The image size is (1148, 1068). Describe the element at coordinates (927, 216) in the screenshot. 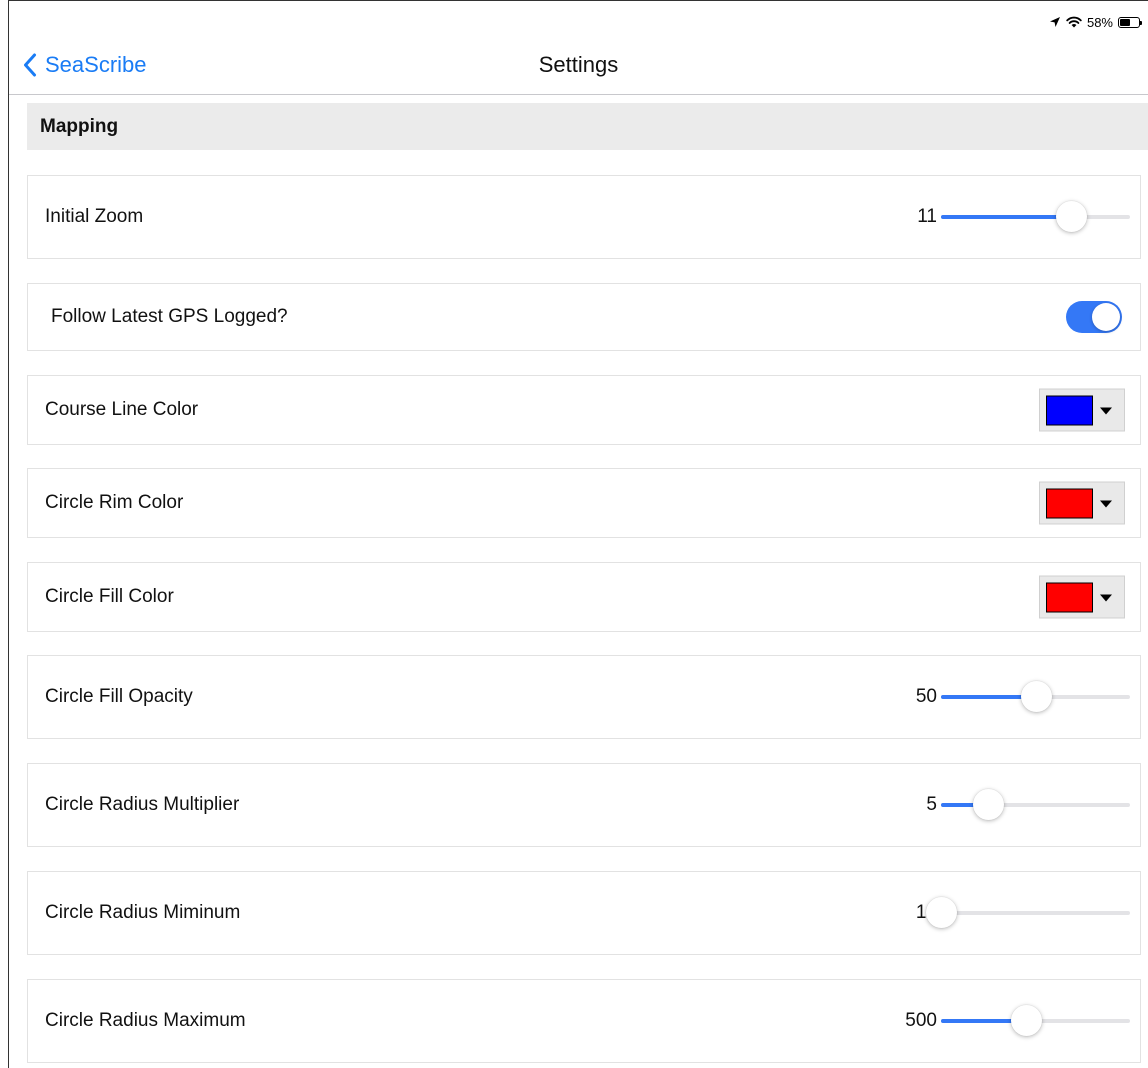

I see `slider-value: 11` at that location.